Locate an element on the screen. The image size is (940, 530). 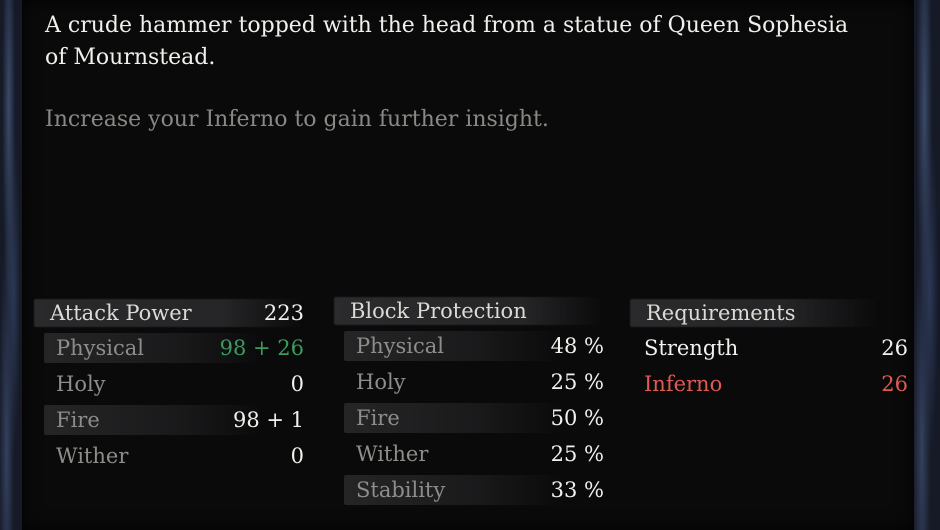
requirements-header: Requirements is located at coordinates (769, 313).